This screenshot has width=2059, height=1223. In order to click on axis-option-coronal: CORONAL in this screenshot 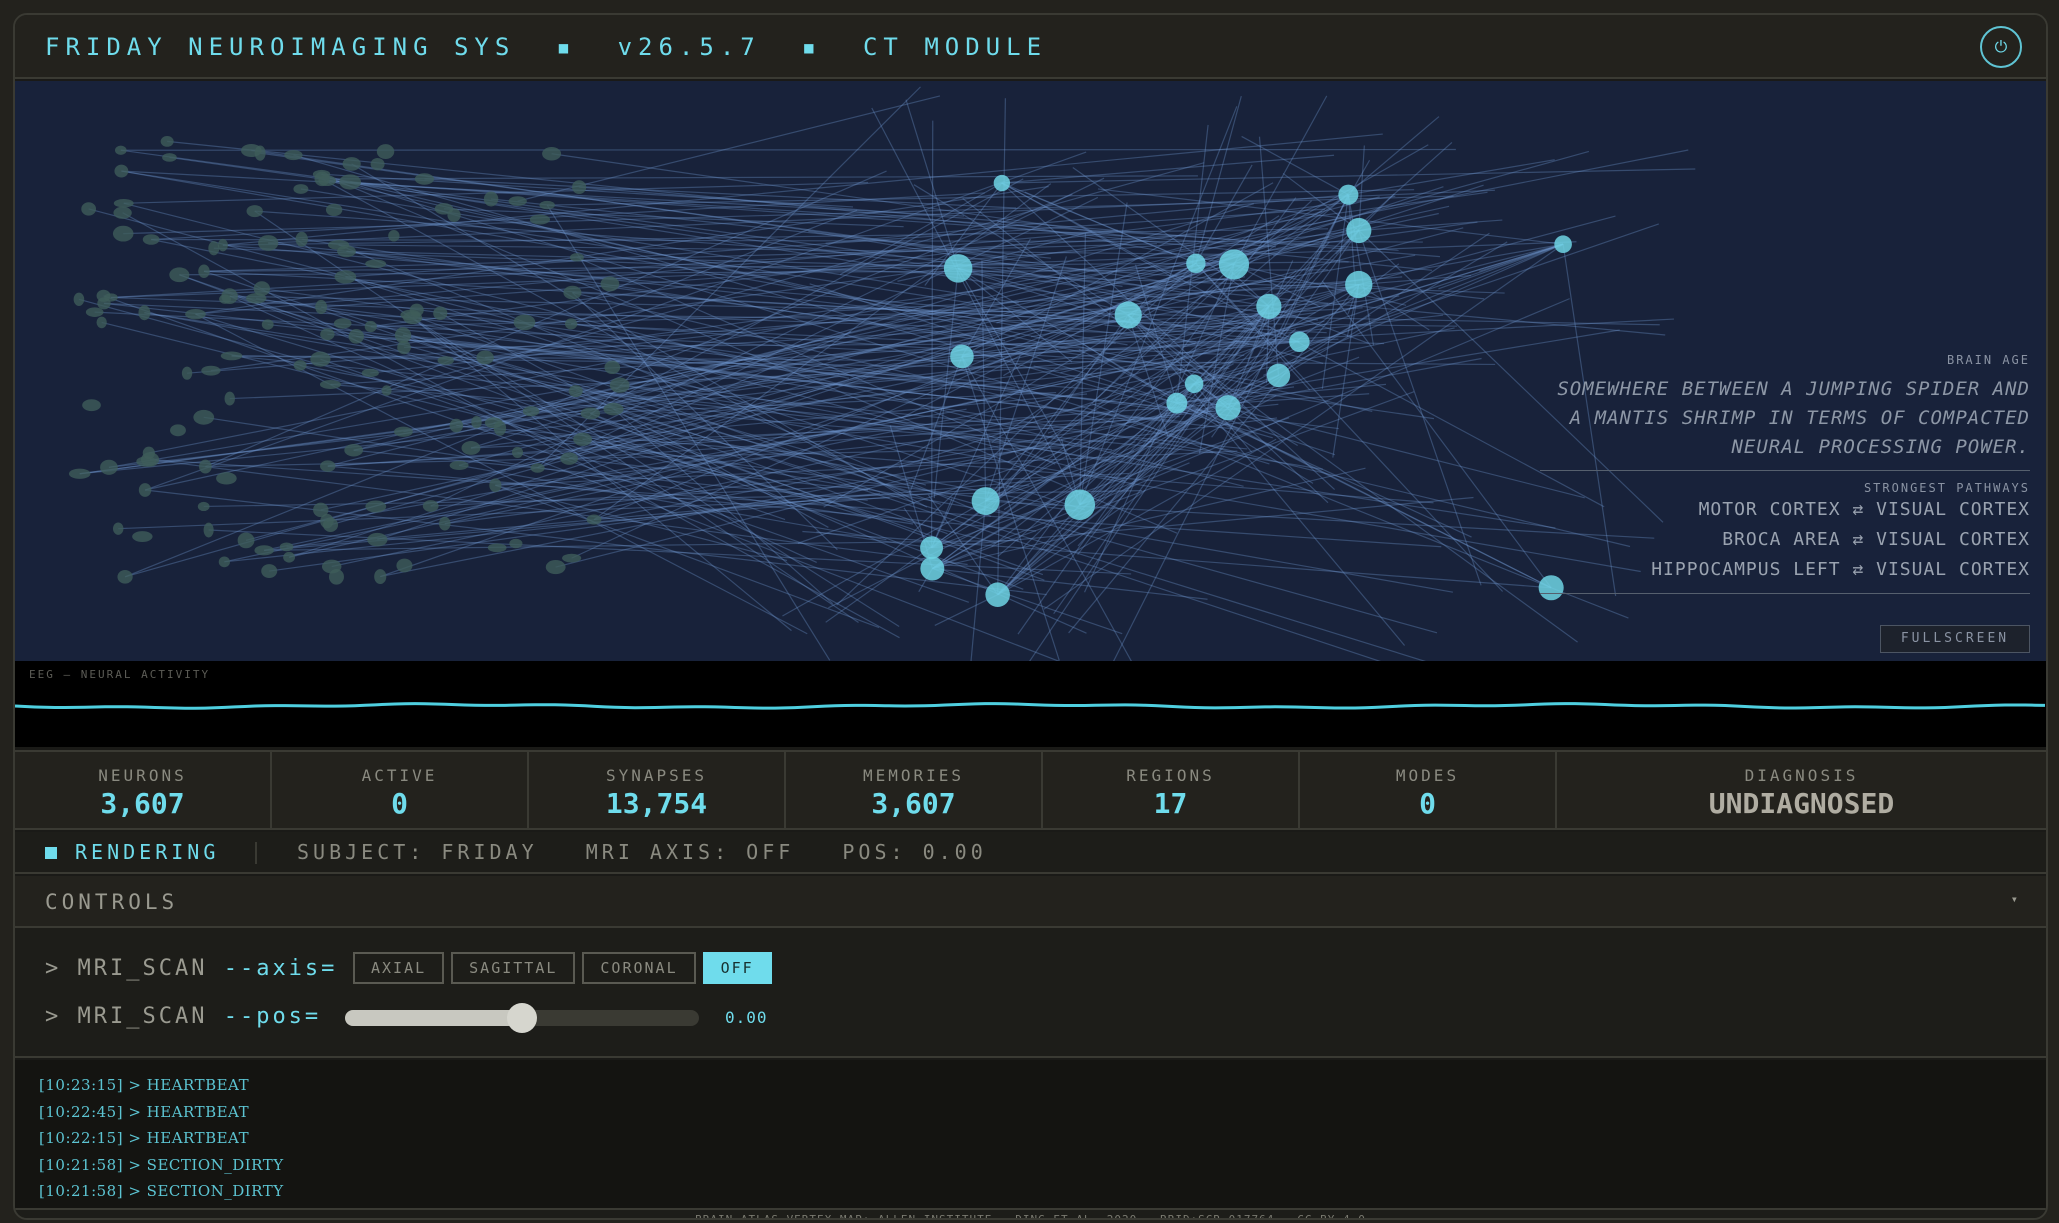, I will do `click(639, 968)`.